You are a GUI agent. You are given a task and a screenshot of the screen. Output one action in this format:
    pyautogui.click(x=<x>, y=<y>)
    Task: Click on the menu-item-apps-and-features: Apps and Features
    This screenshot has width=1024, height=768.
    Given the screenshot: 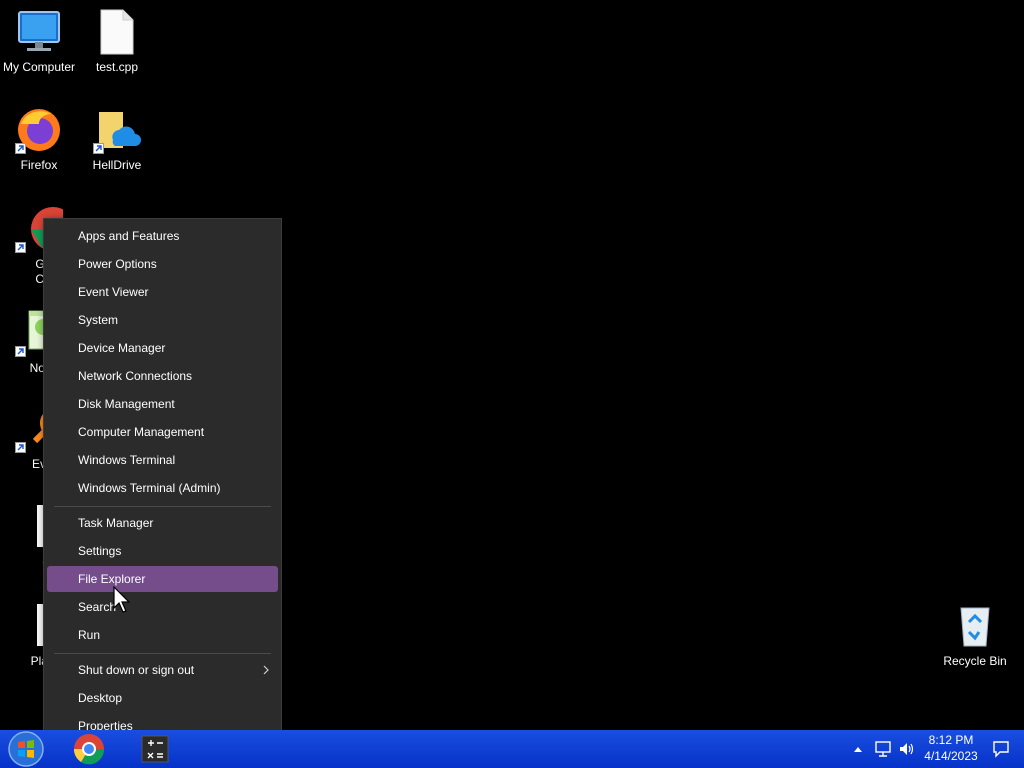 What is the action you would take?
    pyautogui.click(x=162, y=236)
    